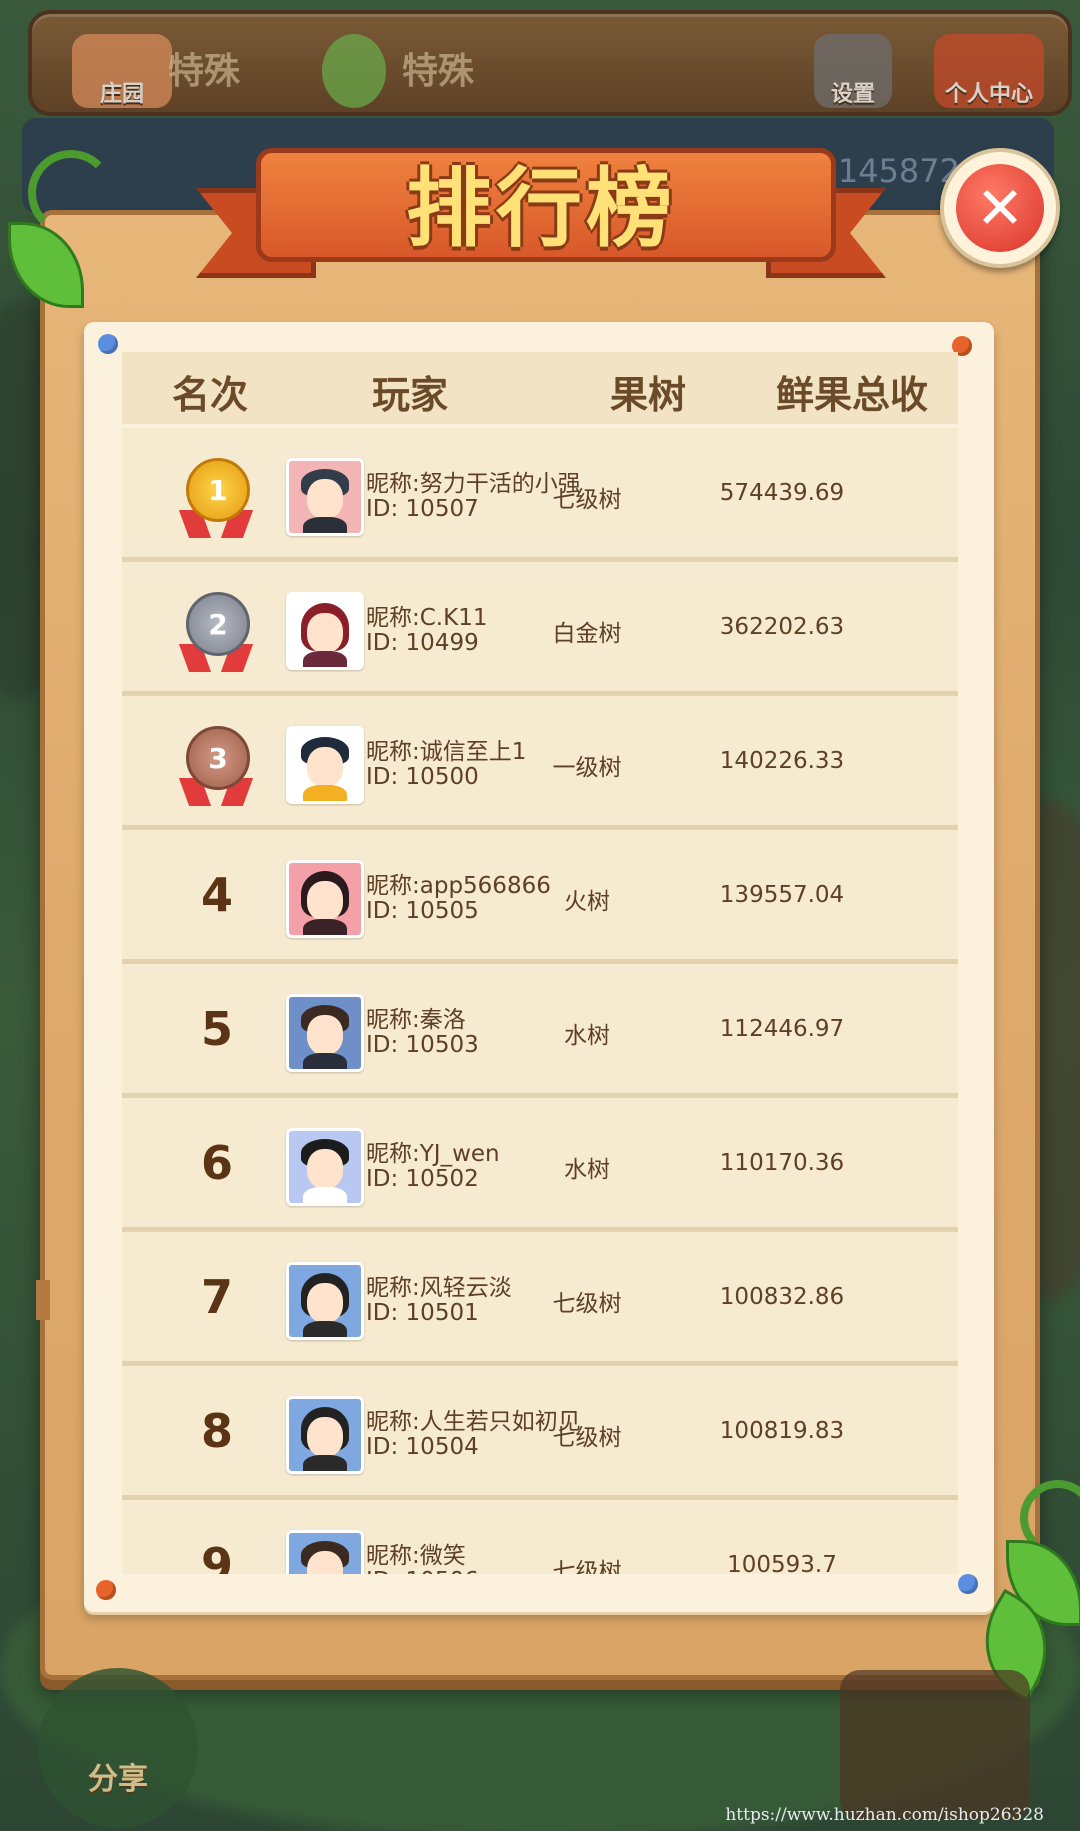 Image resolution: width=1080 pixels, height=1831 pixels. I want to click on player-id: ID: 10506, so click(422, 1571).